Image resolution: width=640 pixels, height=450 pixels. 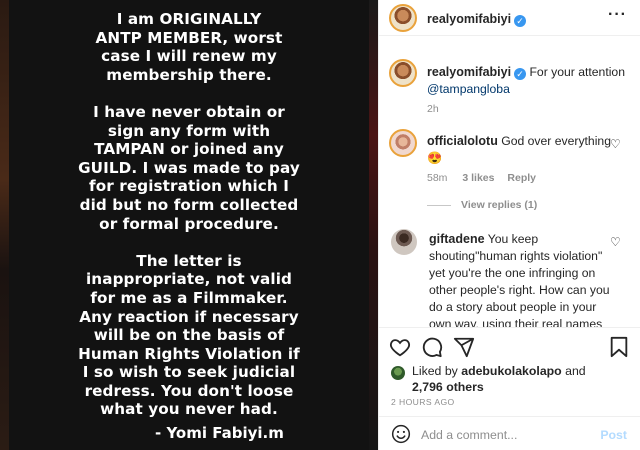 What do you see at coordinates (577, 72) in the screenshot?
I see `caption-body: For your attention` at bounding box center [577, 72].